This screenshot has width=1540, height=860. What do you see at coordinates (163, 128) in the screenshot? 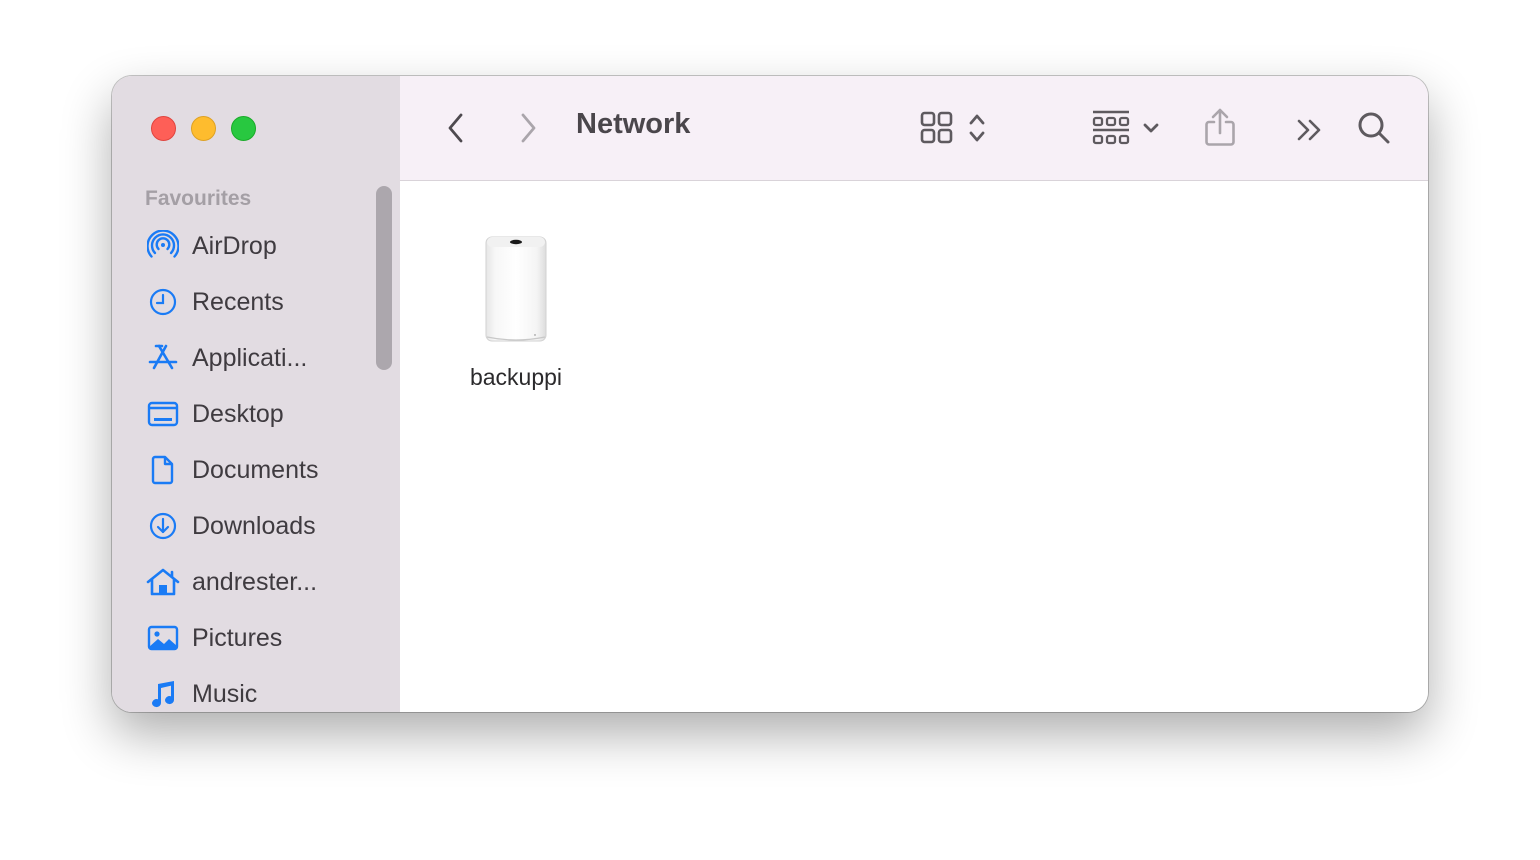
I see `close-button` at bounding box center [163, 128].